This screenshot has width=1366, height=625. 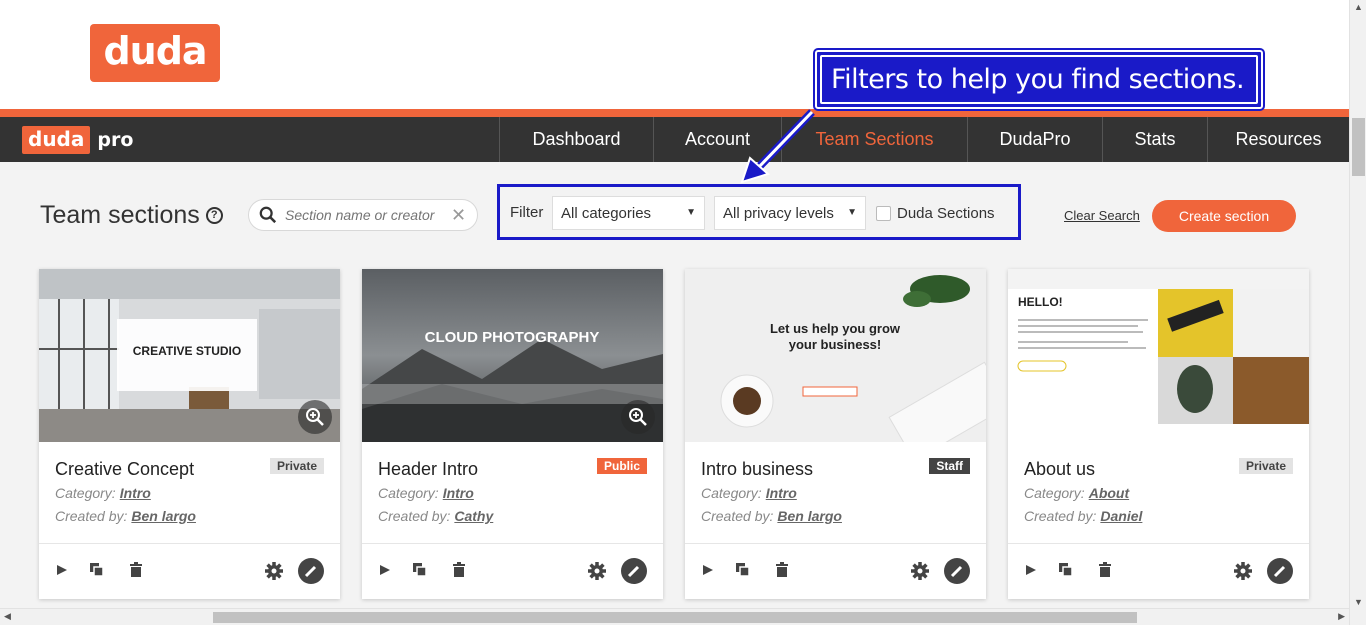 I want to click on vertical-scrollbar: ▲ ▼, so click(x=1357, y=312).